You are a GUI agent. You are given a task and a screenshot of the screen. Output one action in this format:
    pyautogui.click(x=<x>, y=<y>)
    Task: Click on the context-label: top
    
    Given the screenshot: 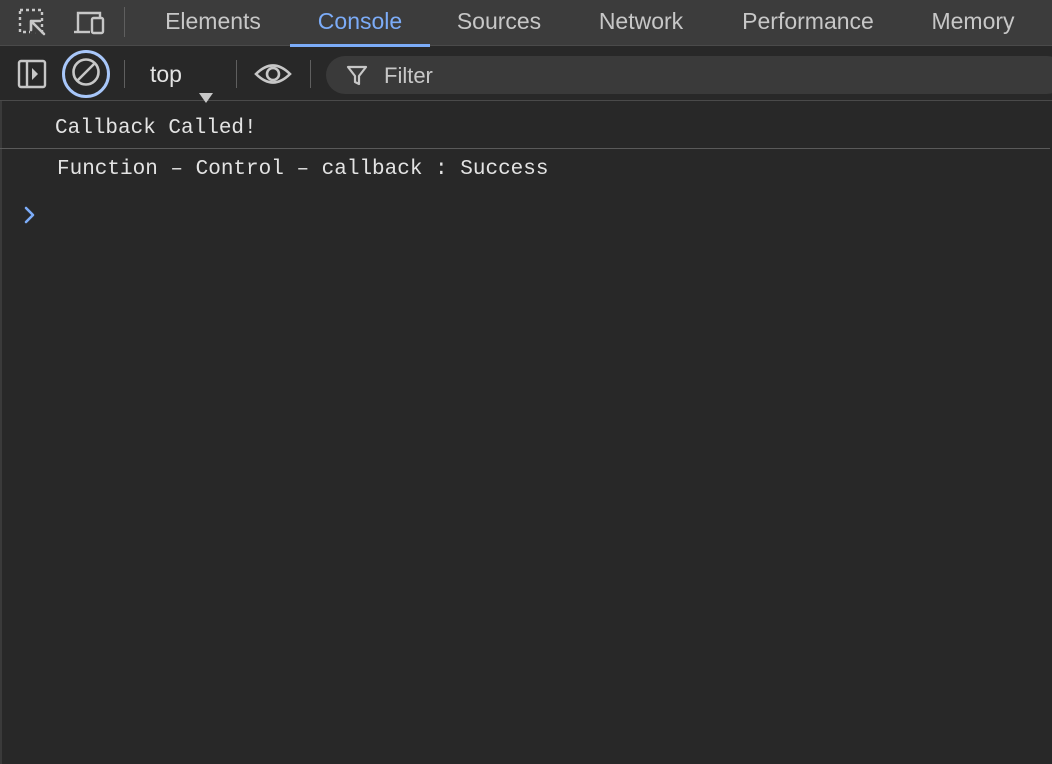 What is the action you would take?
    pyautogui.click(x=166, y=74)
    